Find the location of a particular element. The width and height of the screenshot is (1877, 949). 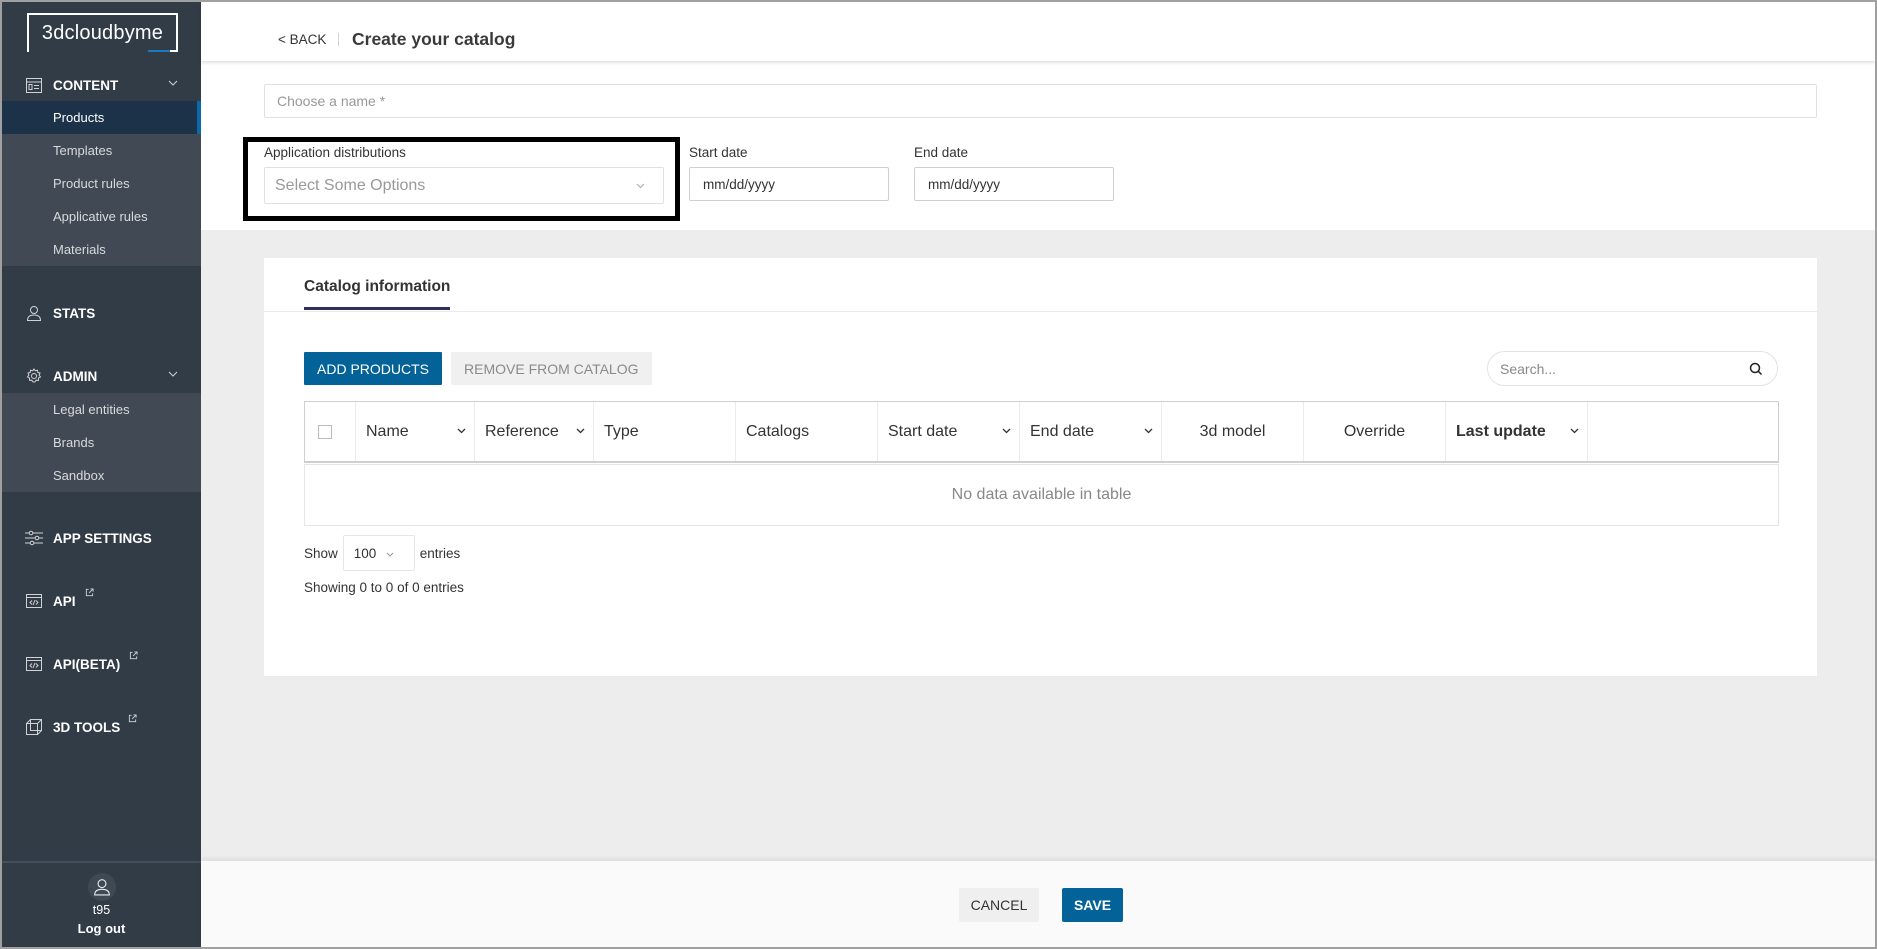

end-date-input is located at coordinates (1014, 184).